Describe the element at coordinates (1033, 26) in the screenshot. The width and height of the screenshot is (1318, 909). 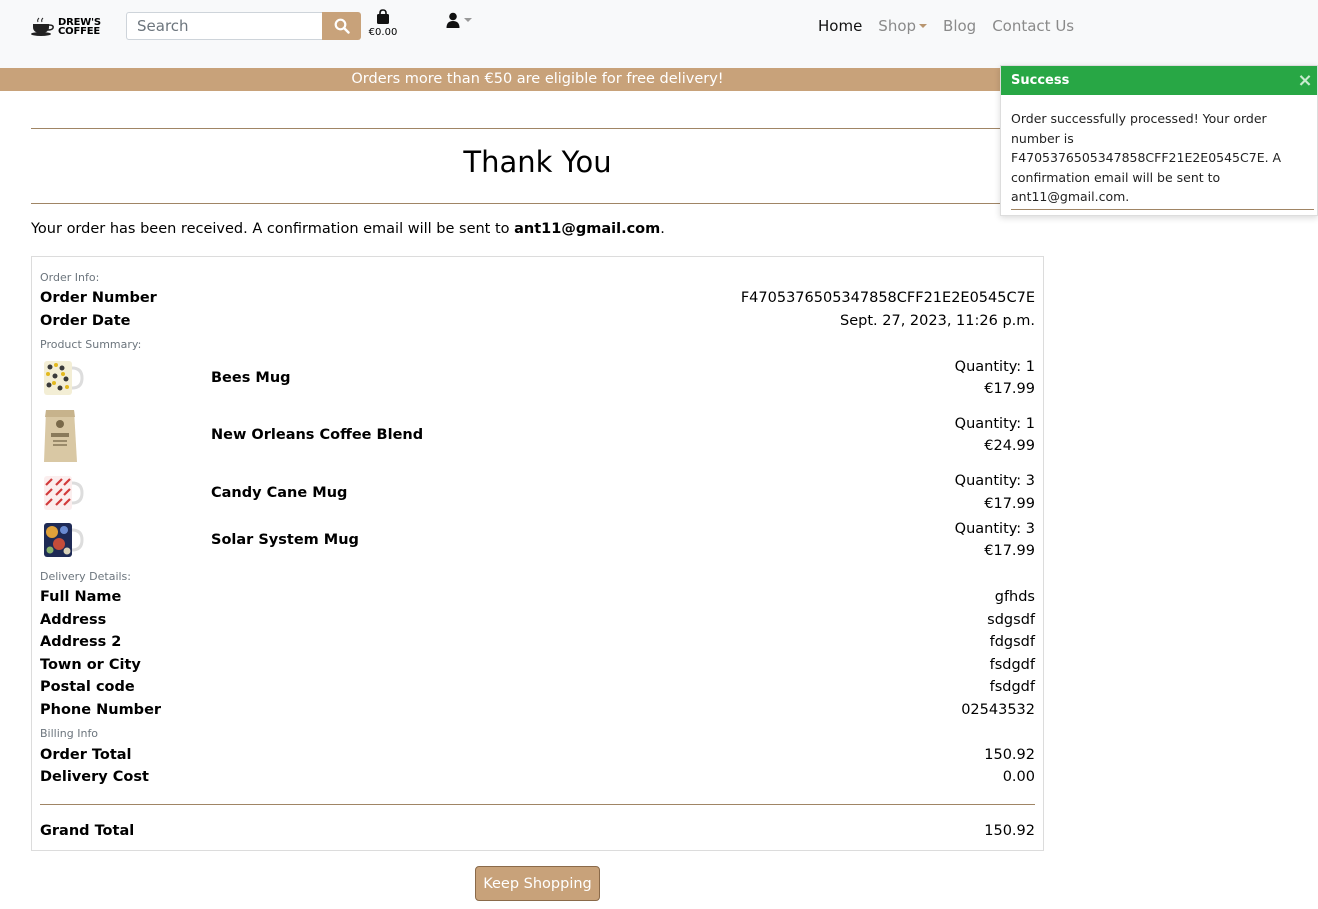
I see `nav-contact: Contact Us` at that location.